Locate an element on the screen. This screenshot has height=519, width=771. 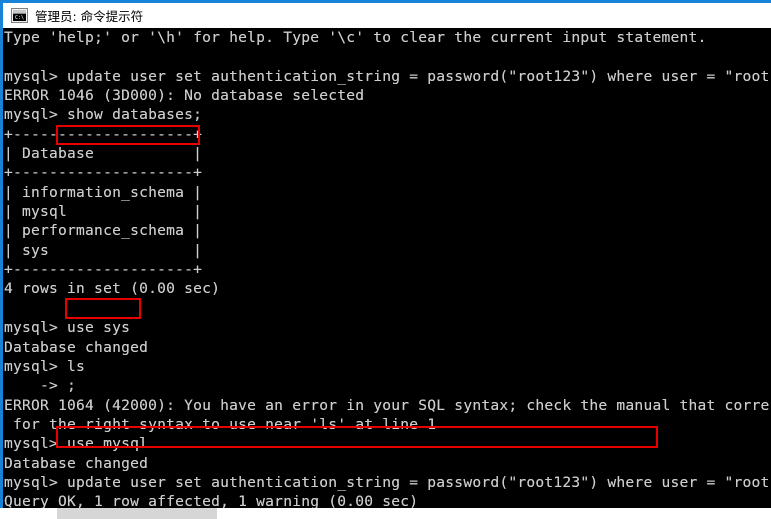
cmd-icon-screen: C:\ is located at coordinates (19, 17).